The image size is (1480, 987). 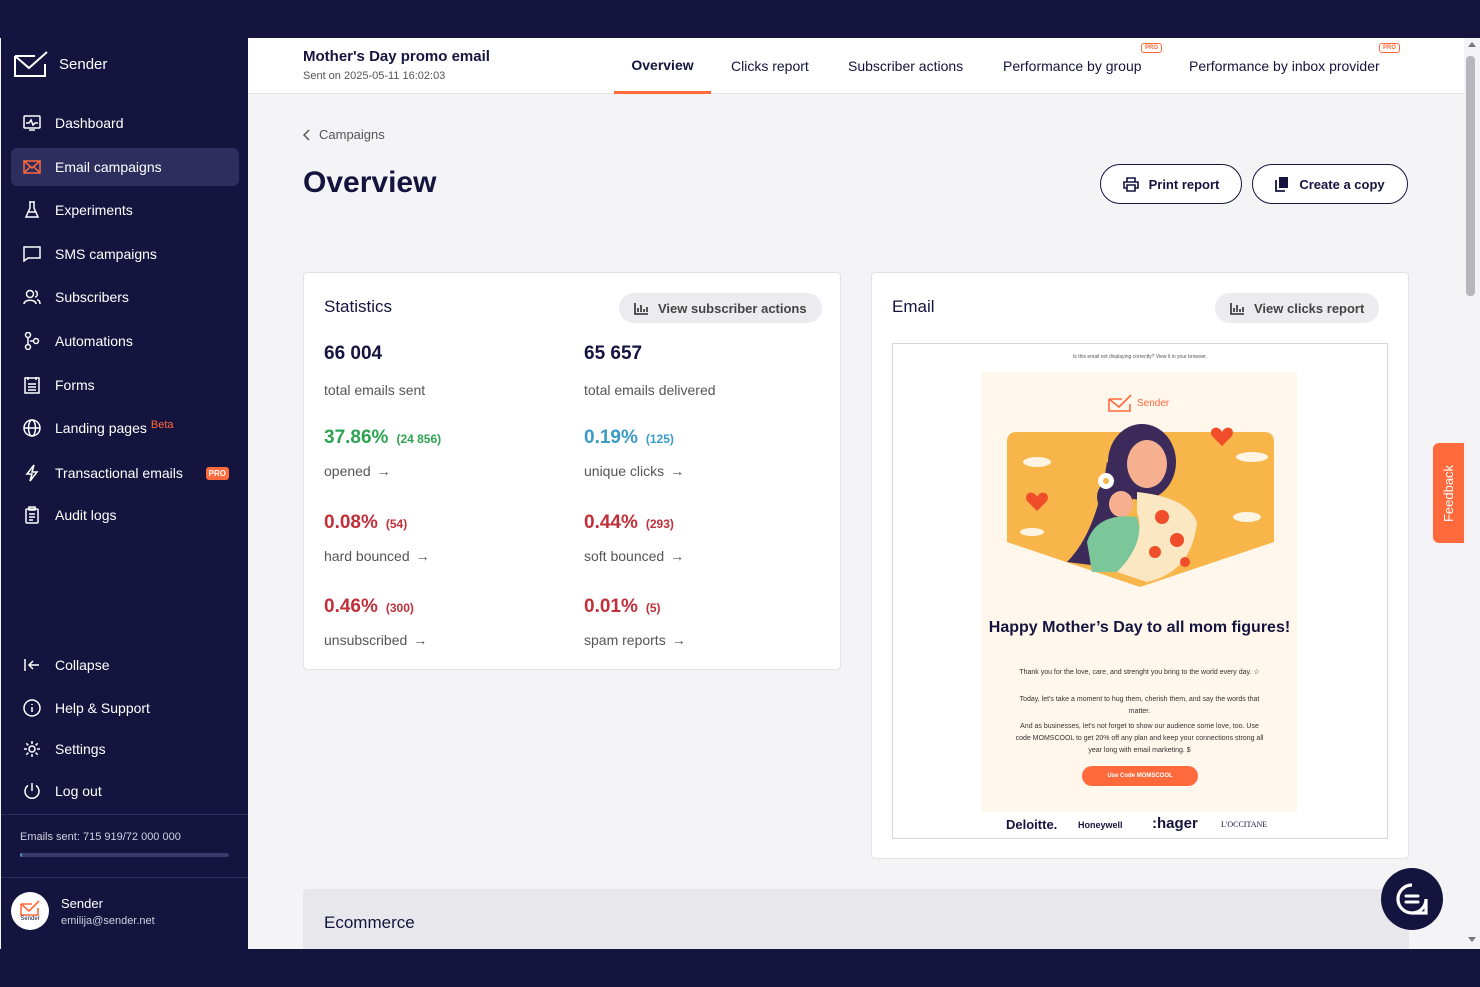 What do you see at coordinates (21, 855) in the screenshot?
I see `email-quota-fill` at bounding box center [21, 855].